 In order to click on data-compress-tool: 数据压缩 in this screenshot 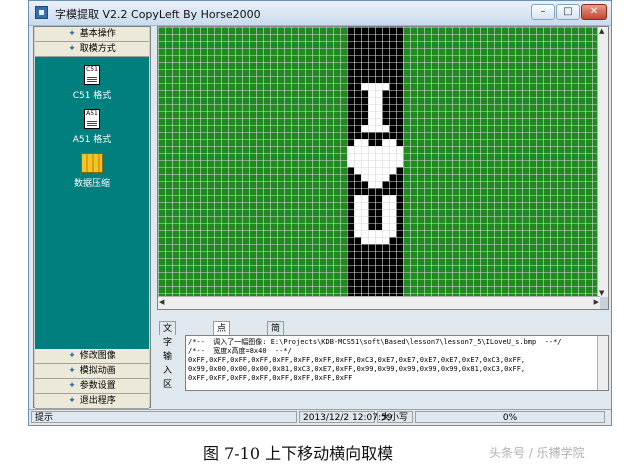, I will do `click(92, 171)`.